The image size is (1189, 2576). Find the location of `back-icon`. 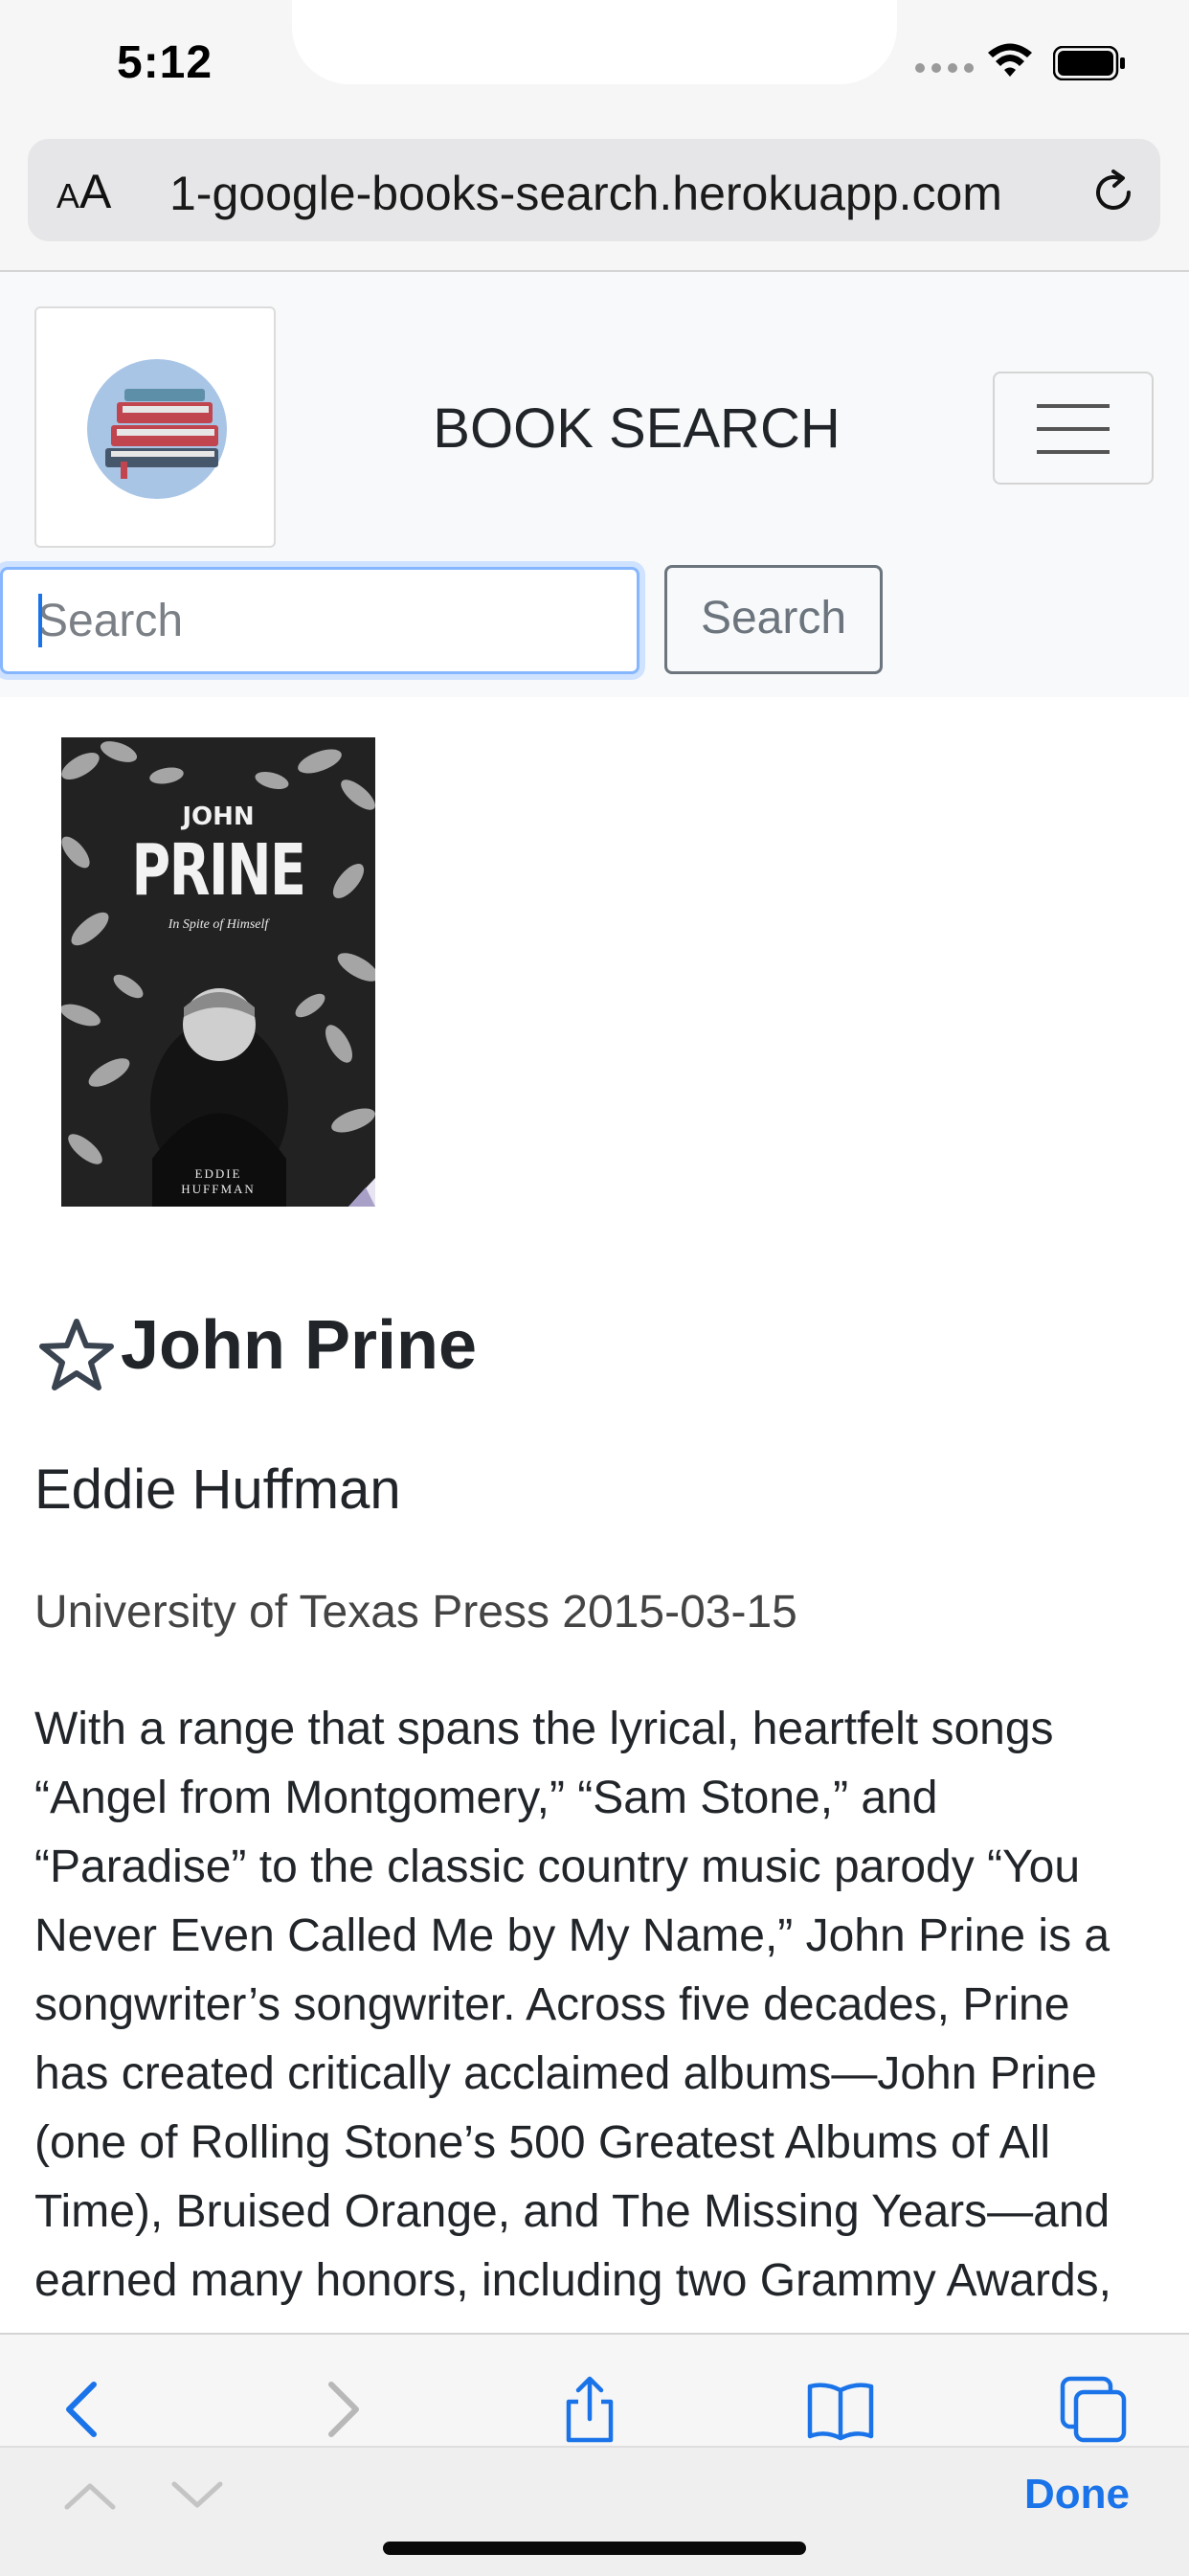

back-icon is located at coordinates (84, 2409).